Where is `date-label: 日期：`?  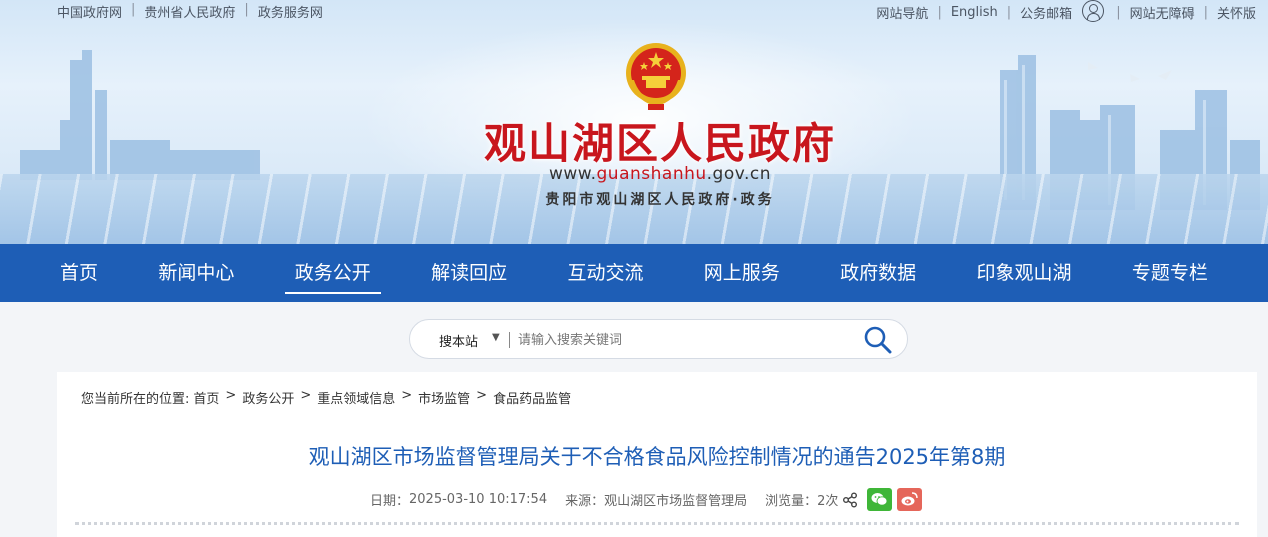
date-label: 日期： is located at coordinates (390, 501).